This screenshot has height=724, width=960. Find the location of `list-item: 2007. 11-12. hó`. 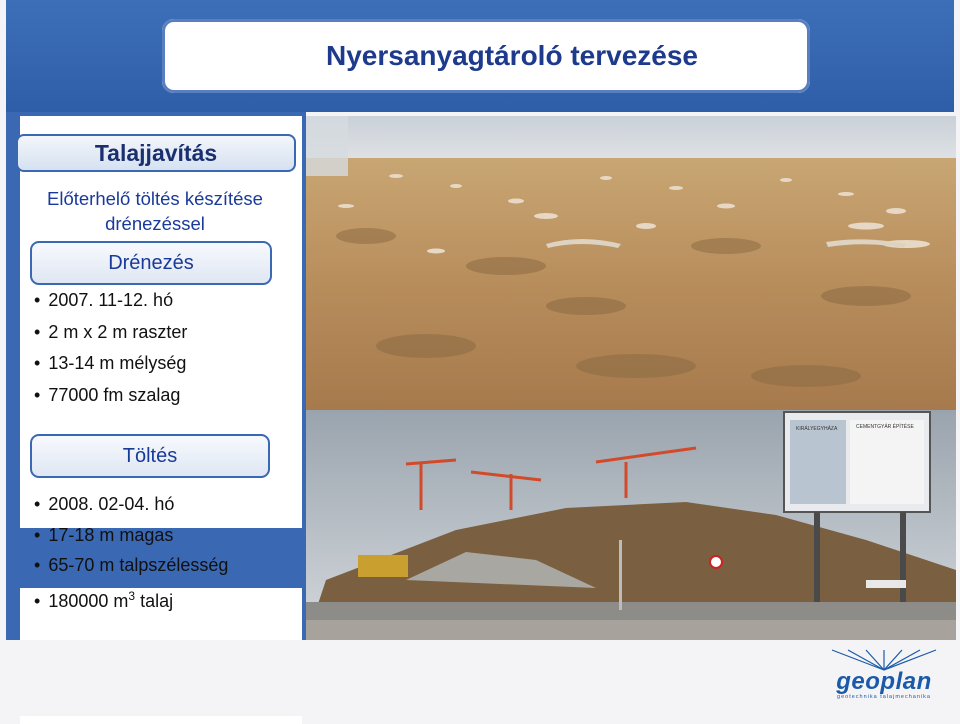

list-item: 2007. 11-12. hó is located at coordinates (110, 301).